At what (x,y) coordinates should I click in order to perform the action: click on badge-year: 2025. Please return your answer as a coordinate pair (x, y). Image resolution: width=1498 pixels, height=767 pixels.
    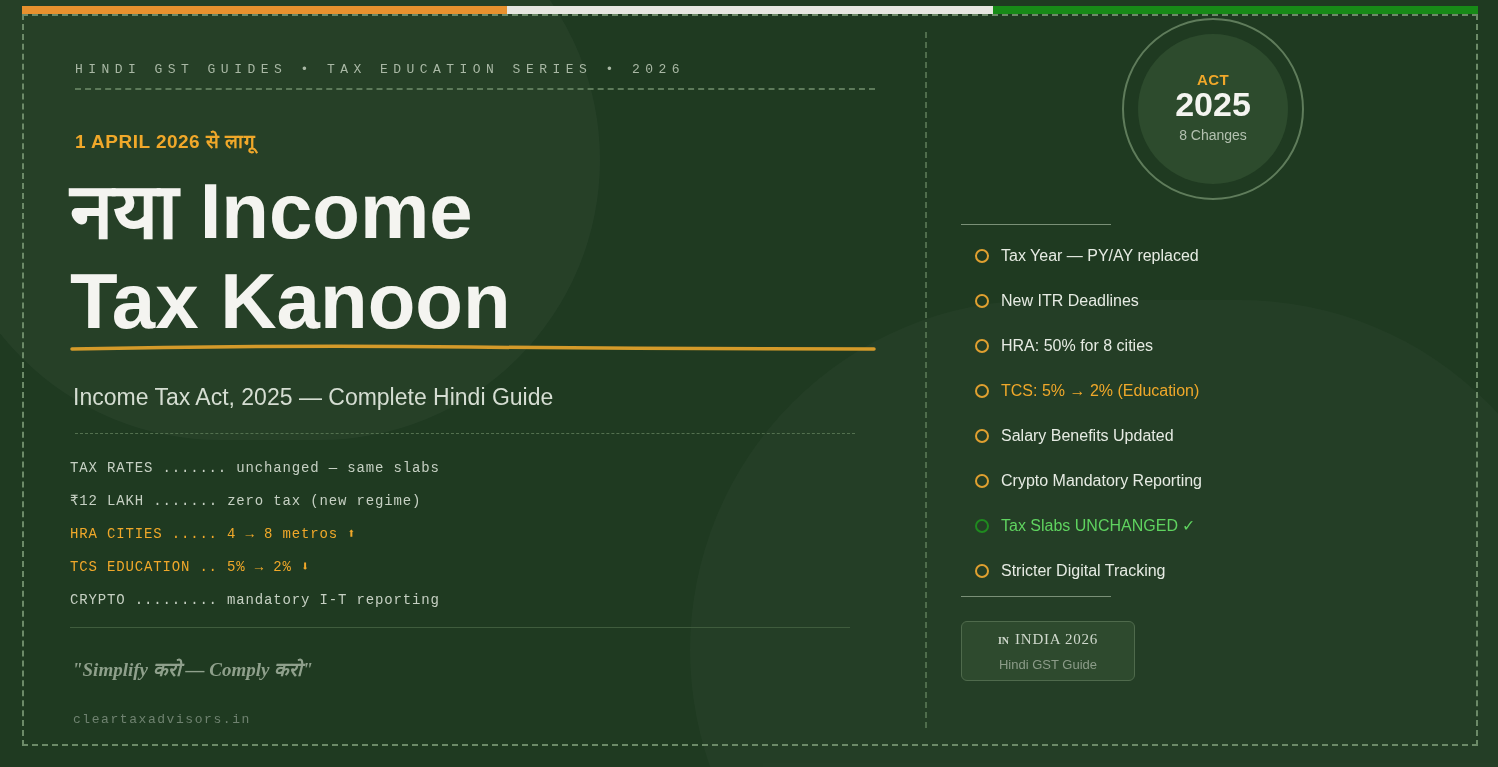
    Looking at the image, I should click on (1213, 103).